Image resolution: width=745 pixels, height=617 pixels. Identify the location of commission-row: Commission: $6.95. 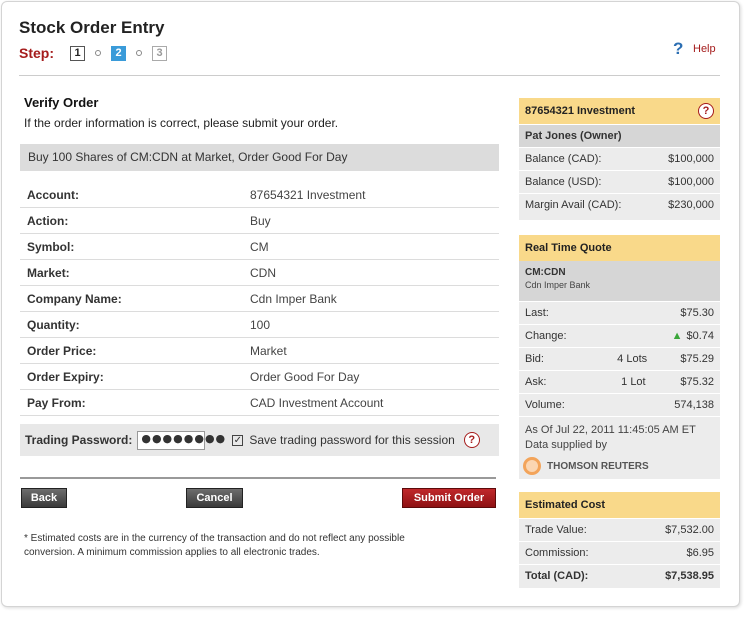
(619, 552).